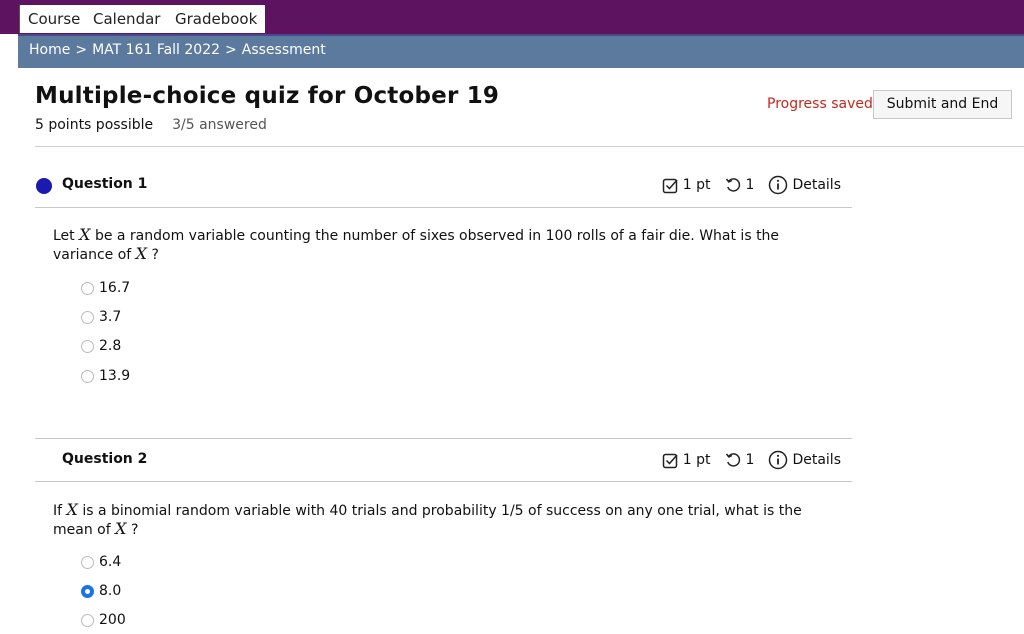 This screenshot has width=1024, height=634. Describe the element at coordinates (443, 189) in the screenshot. I see `question-header: Question 1 1 pt 1 Details` at that location.